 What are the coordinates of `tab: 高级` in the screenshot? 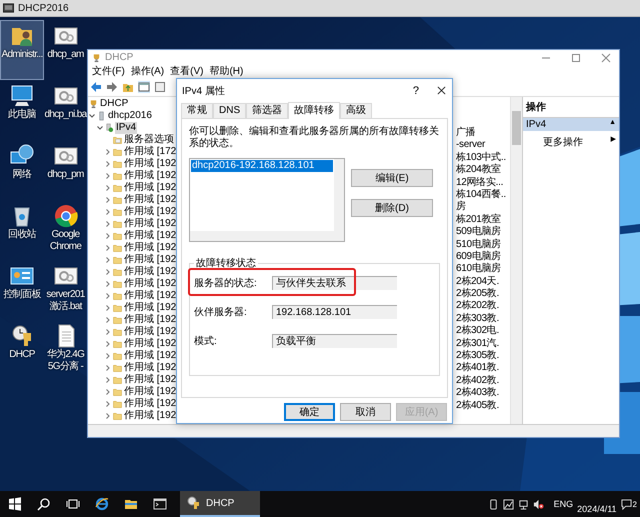 It's located at (356, 110).